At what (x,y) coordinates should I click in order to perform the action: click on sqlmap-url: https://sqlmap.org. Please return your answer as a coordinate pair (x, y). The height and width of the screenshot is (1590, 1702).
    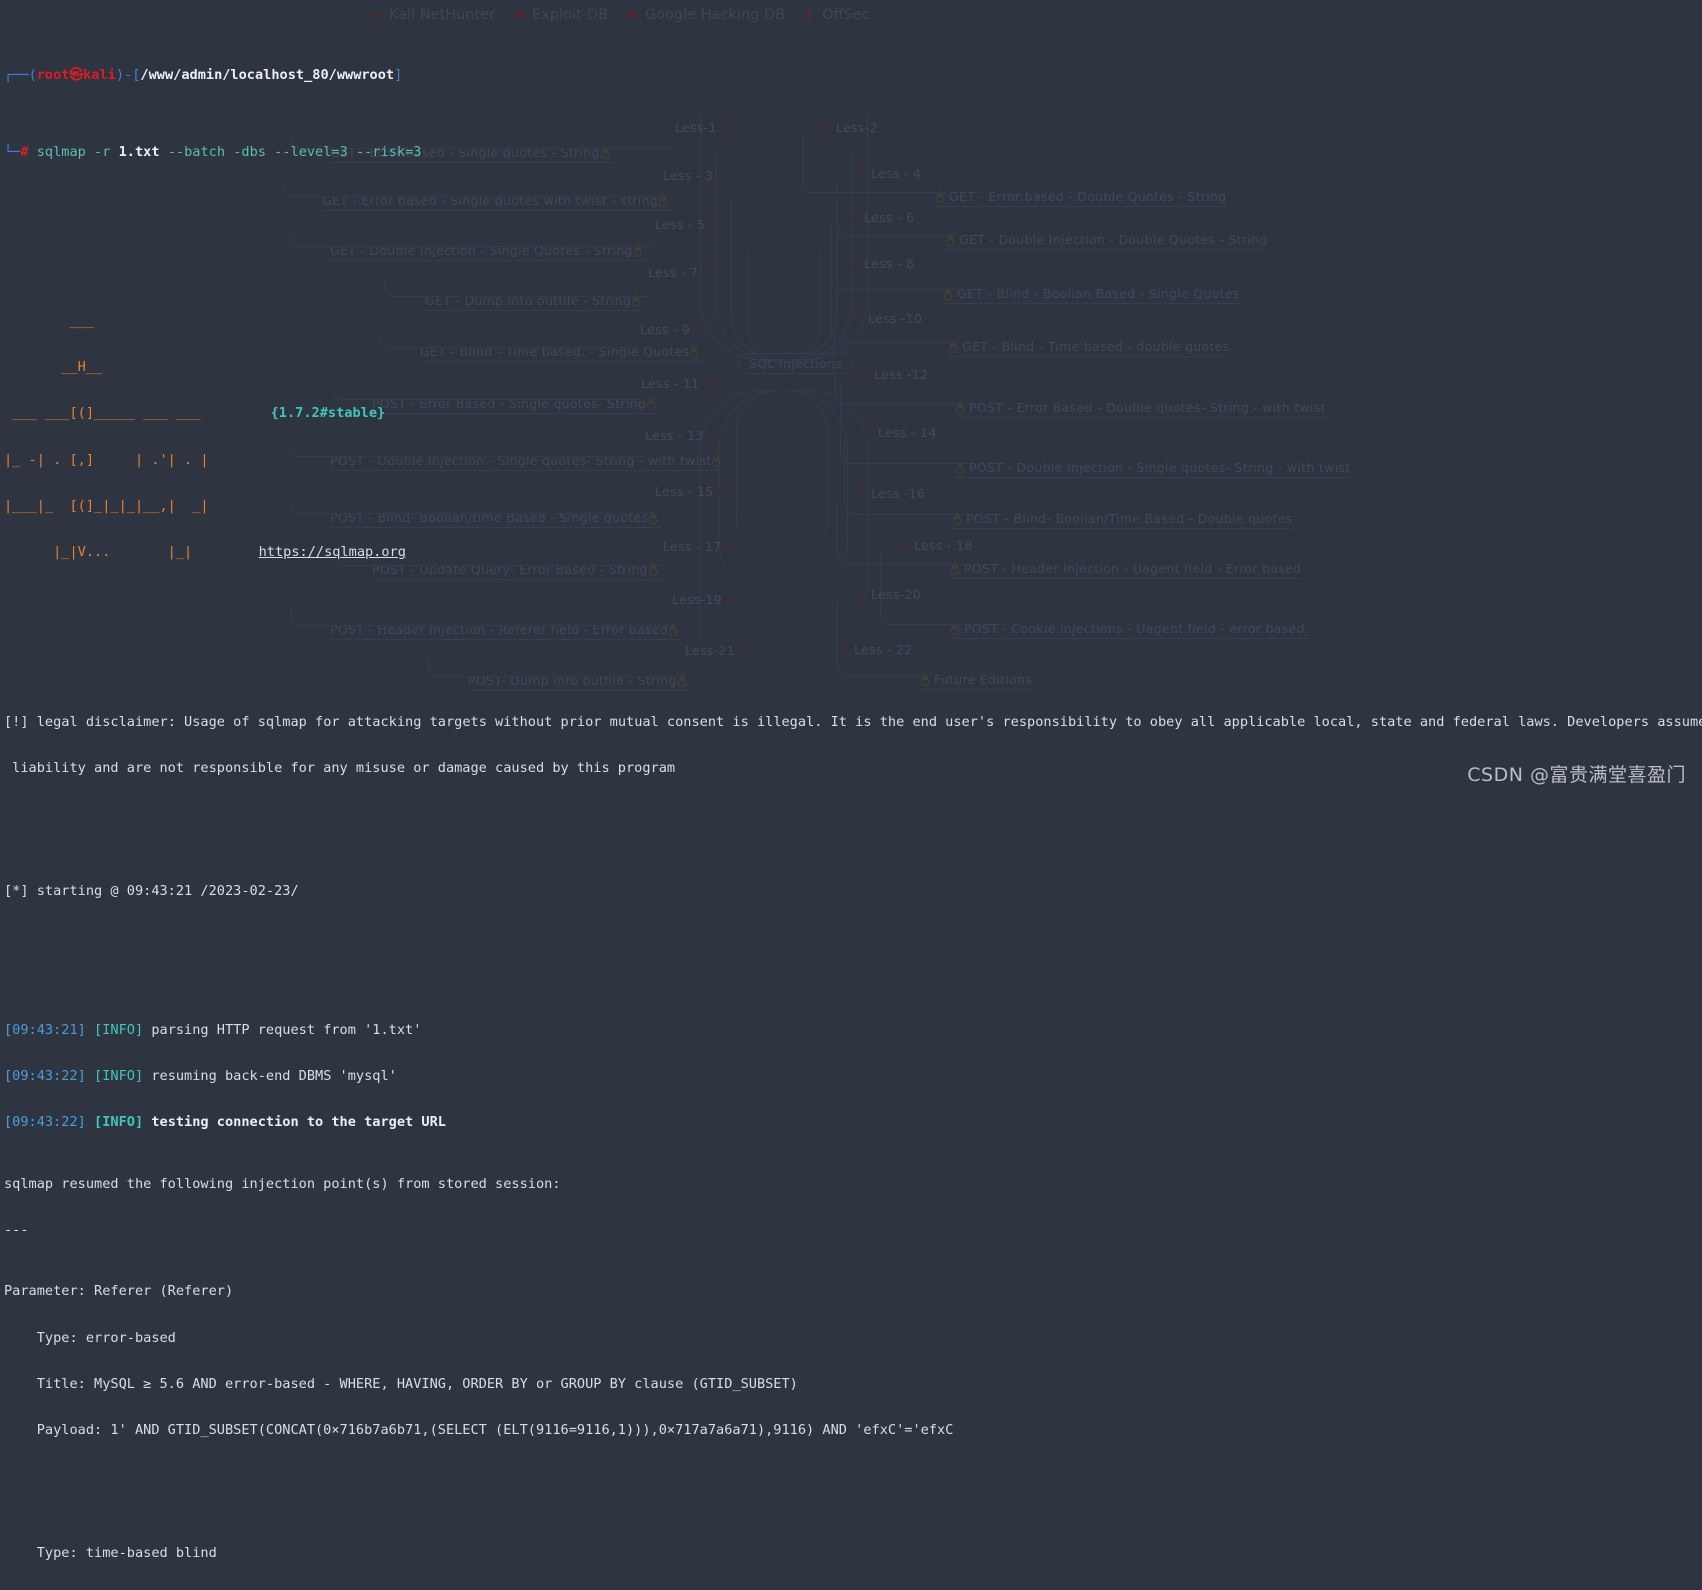
    Looking at the image, I should click on (332, 552).